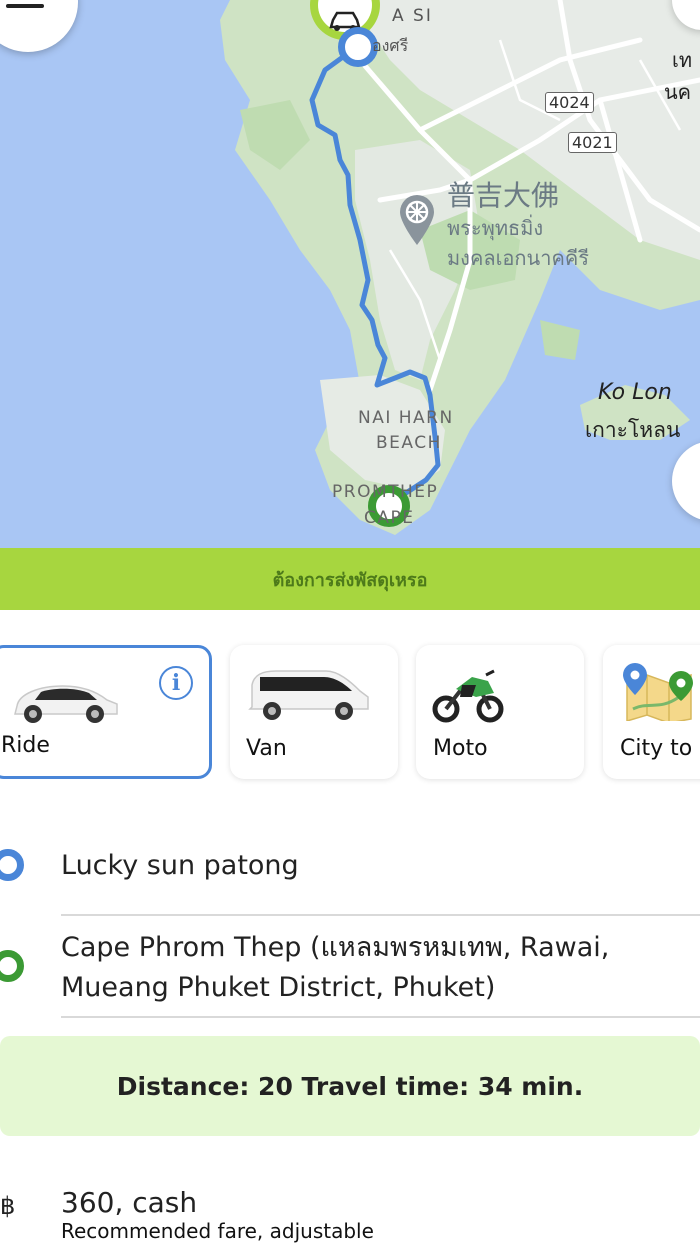 The image size is (700, 1245). I want to click on map-label-promthep-1: PROMTHEP, so click(385, 492).